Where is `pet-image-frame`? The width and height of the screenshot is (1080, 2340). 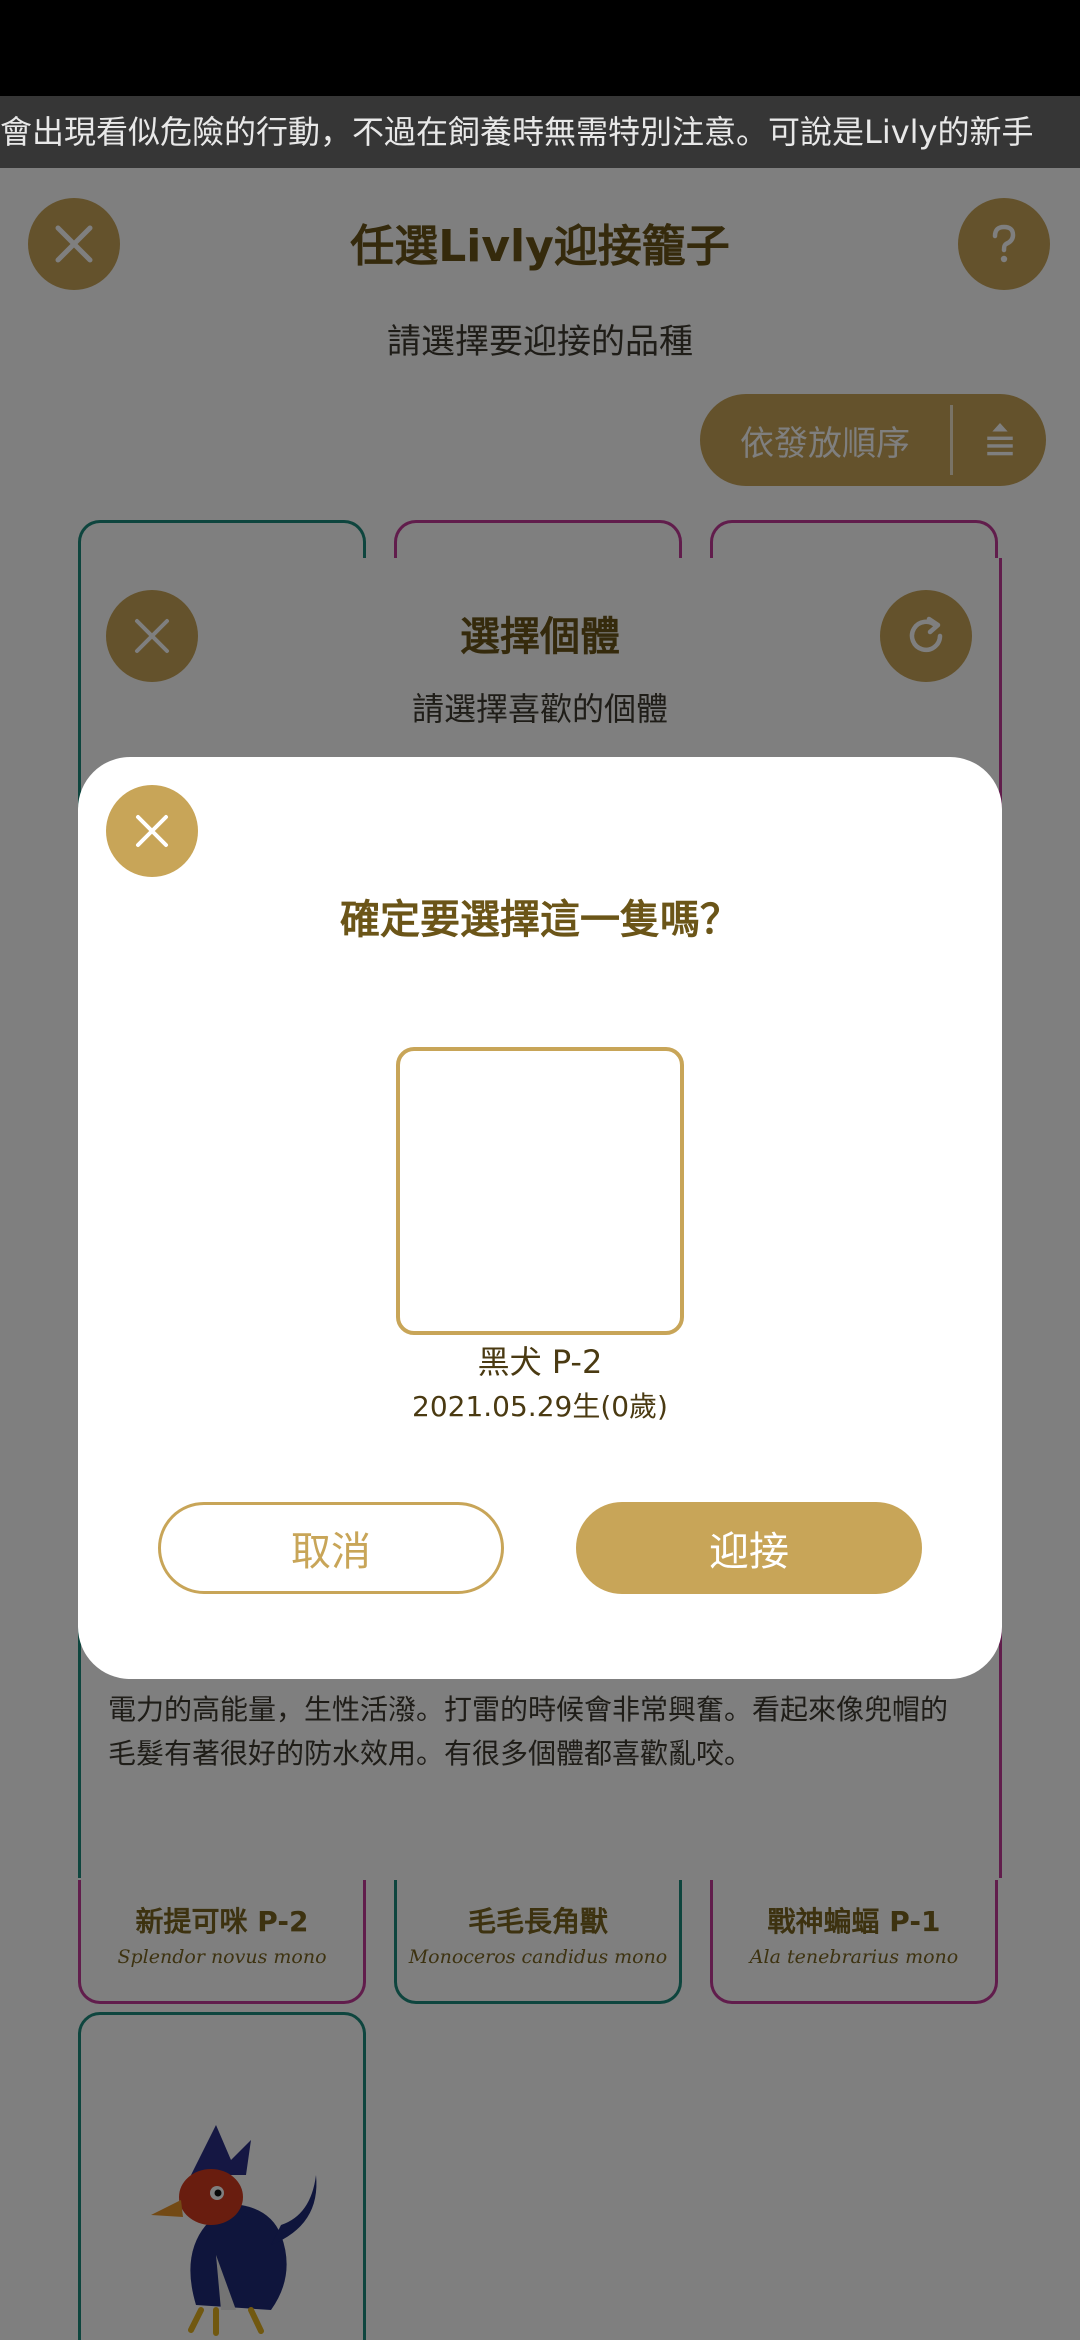
pet-image-frame is located at coordinates (540, 1191).